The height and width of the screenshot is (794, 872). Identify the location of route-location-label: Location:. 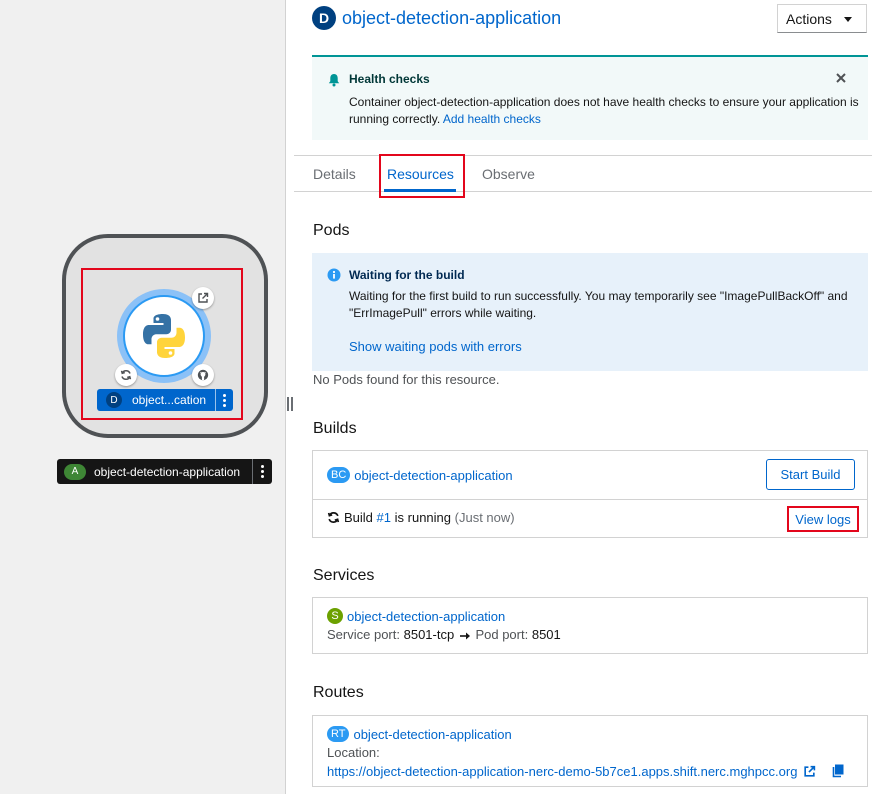
(353, 752).